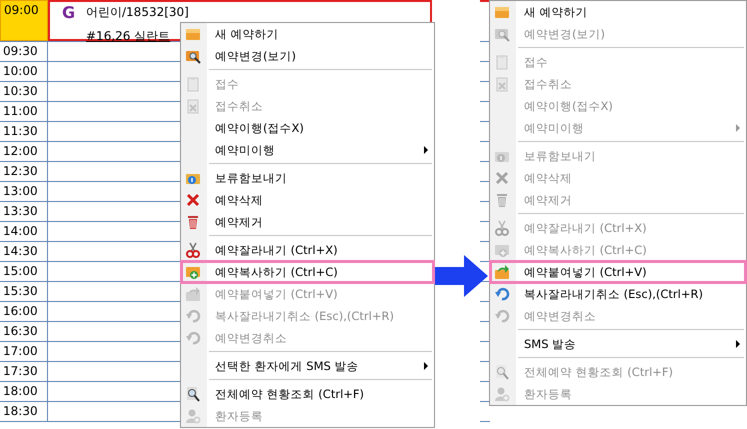 The height and width of the screenshot is (429, 747). I want to click on appointment-title: 어린이/18532[30], so click(137, 12).